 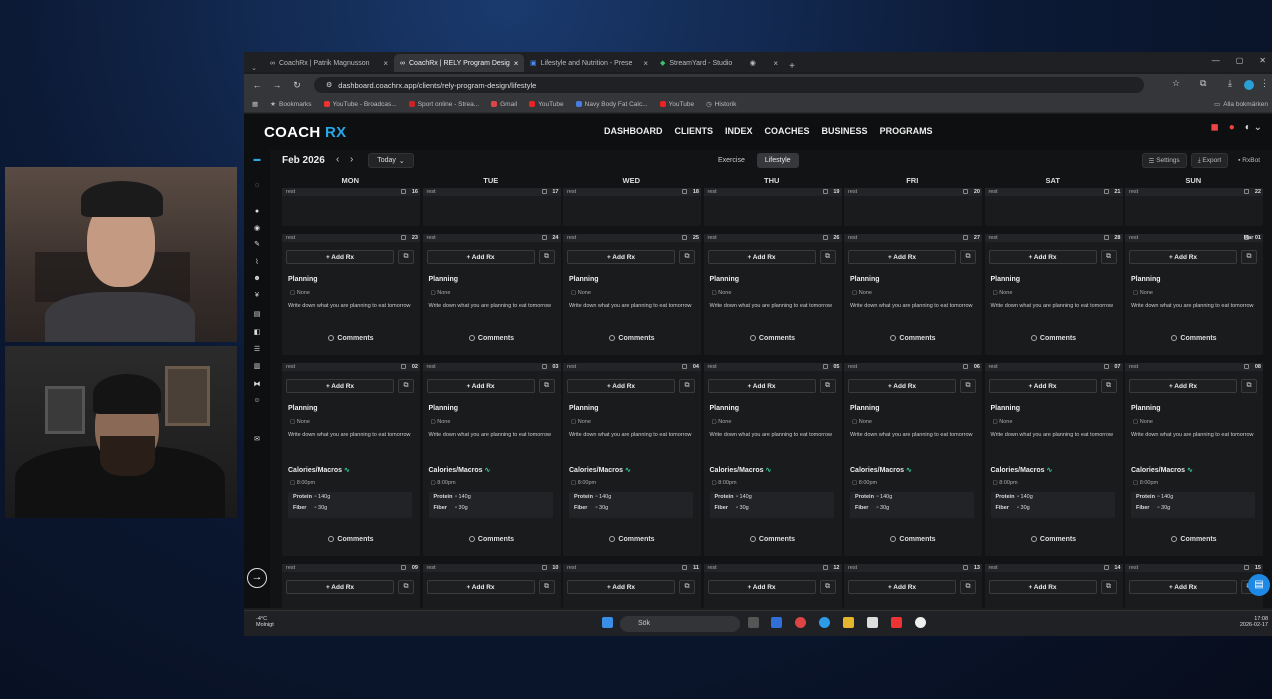 I want to click on day-cell: rest 20, so click(x=913, y=207).